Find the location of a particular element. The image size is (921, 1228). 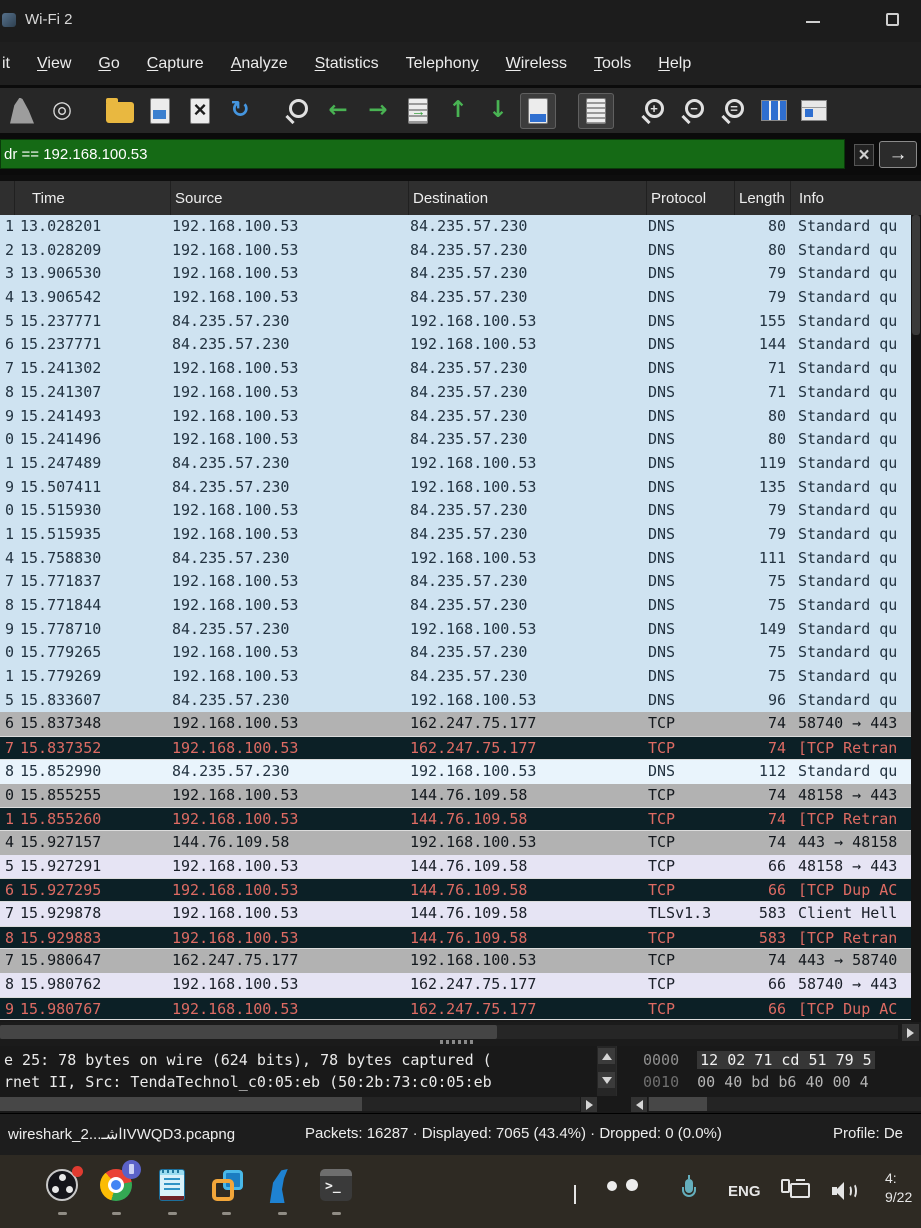

go-back-icon: ← is located at coordinates (338, 111).